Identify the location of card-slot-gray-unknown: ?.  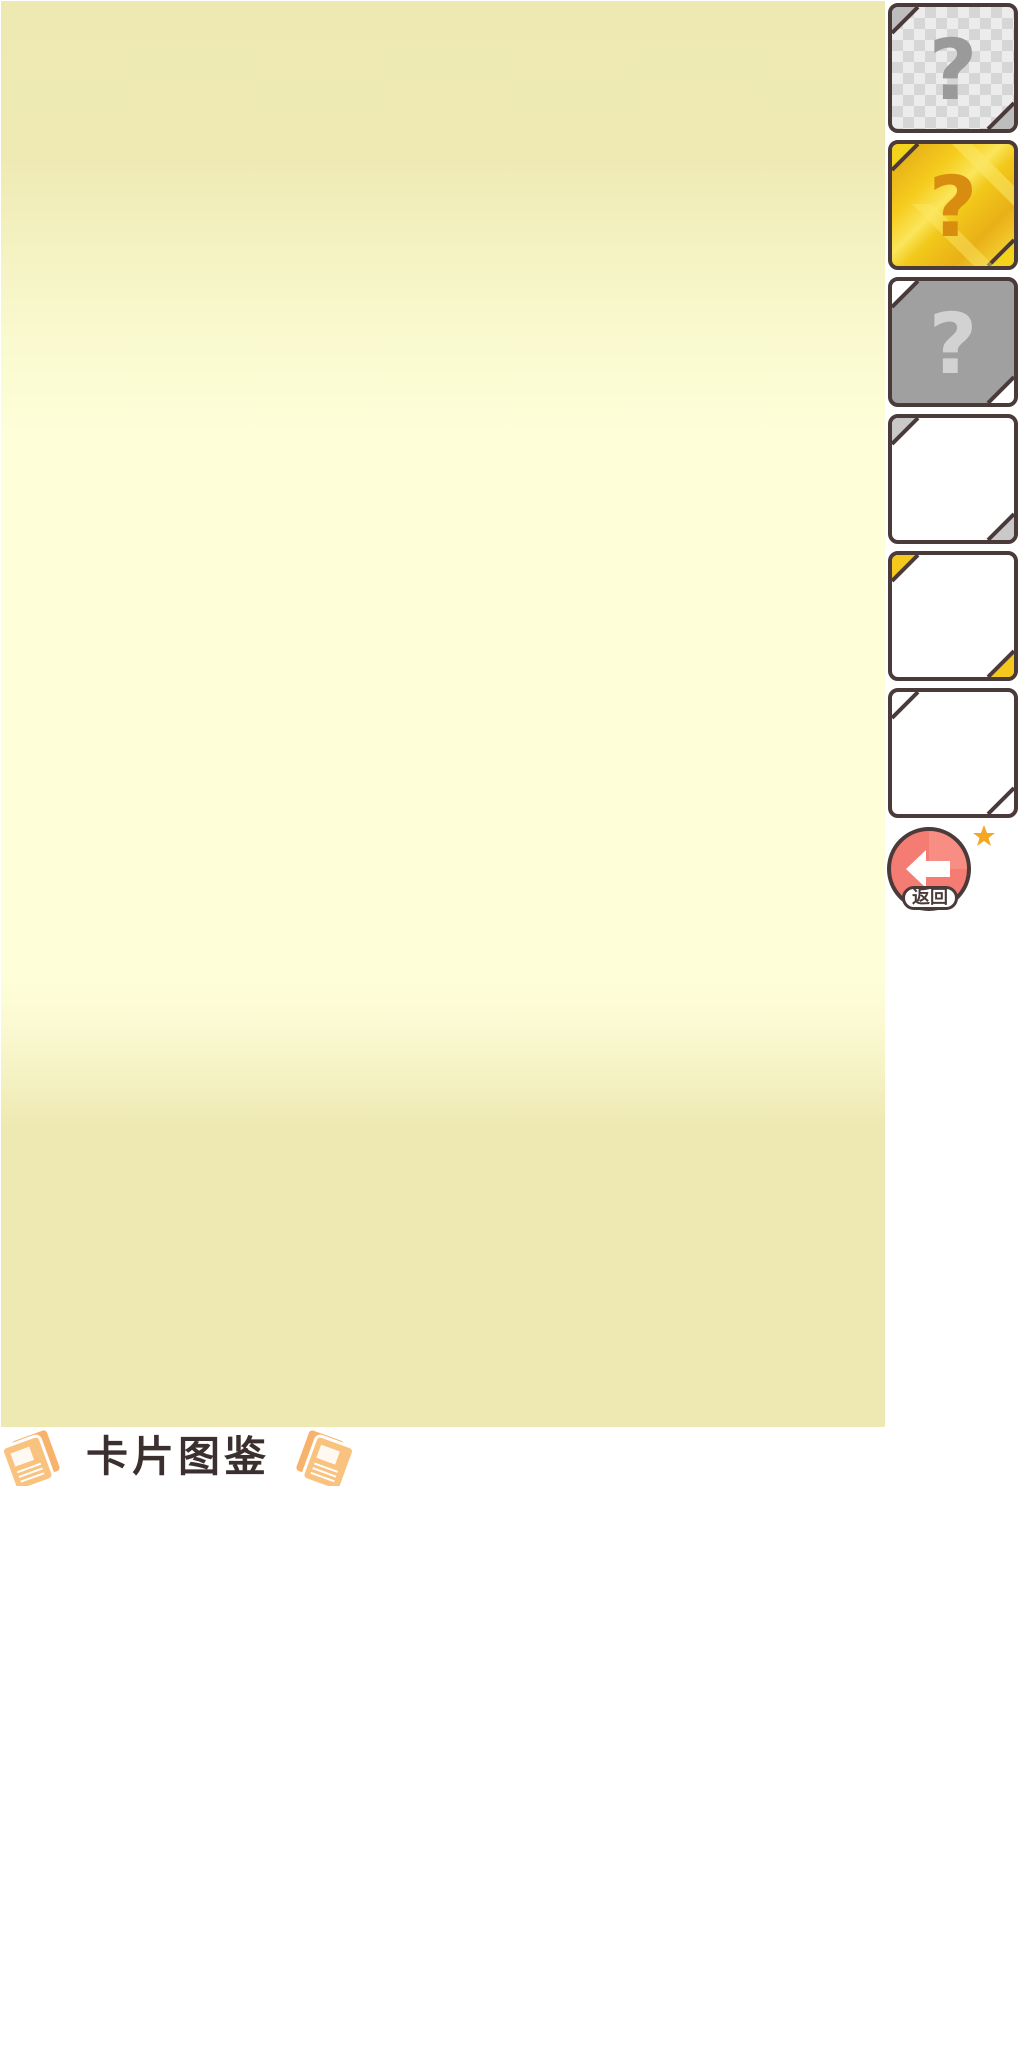
(953, 342).